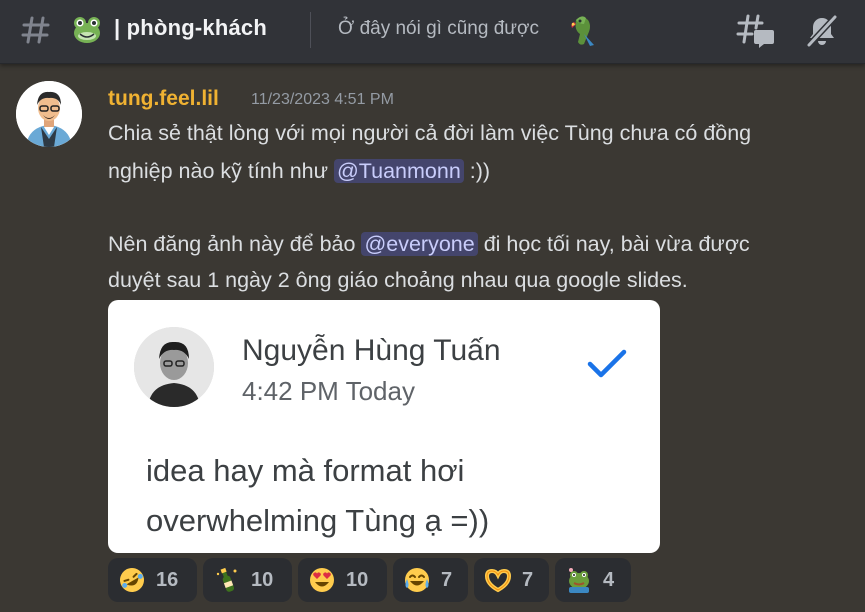  I want to click on reaction-count: 16, so click(167, 579).